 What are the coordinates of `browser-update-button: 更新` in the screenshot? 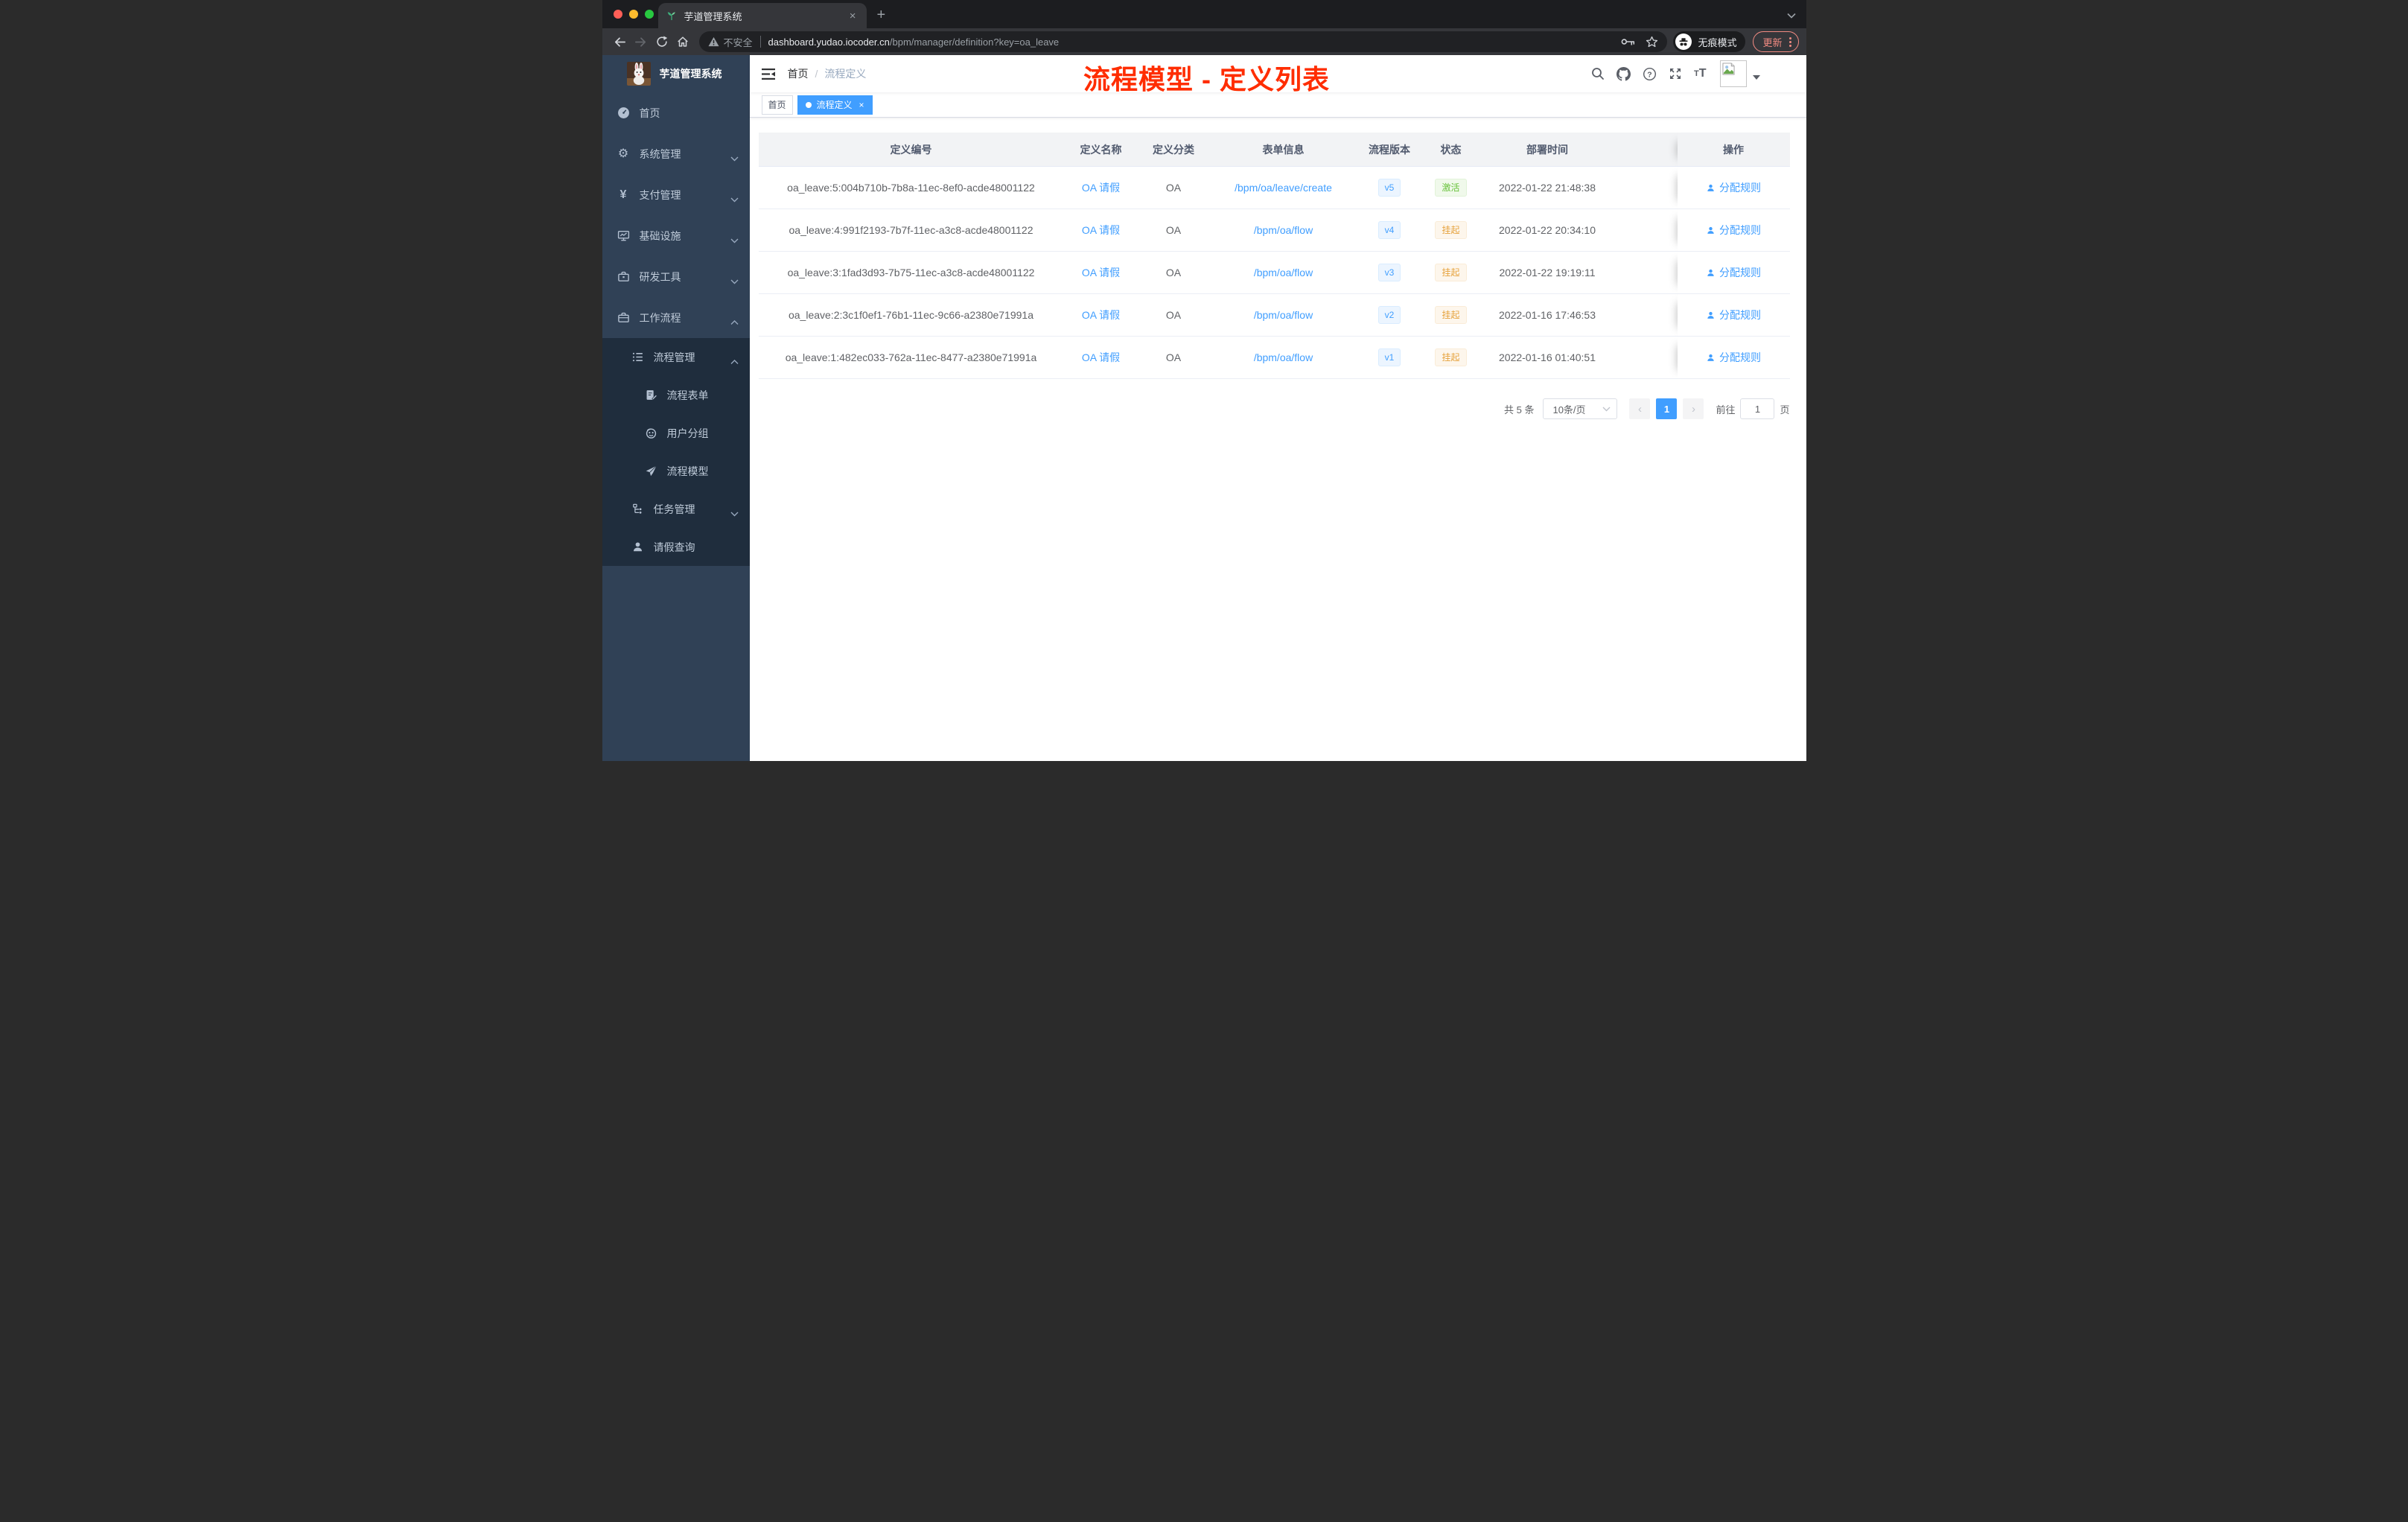 It's located at (1776, 41).